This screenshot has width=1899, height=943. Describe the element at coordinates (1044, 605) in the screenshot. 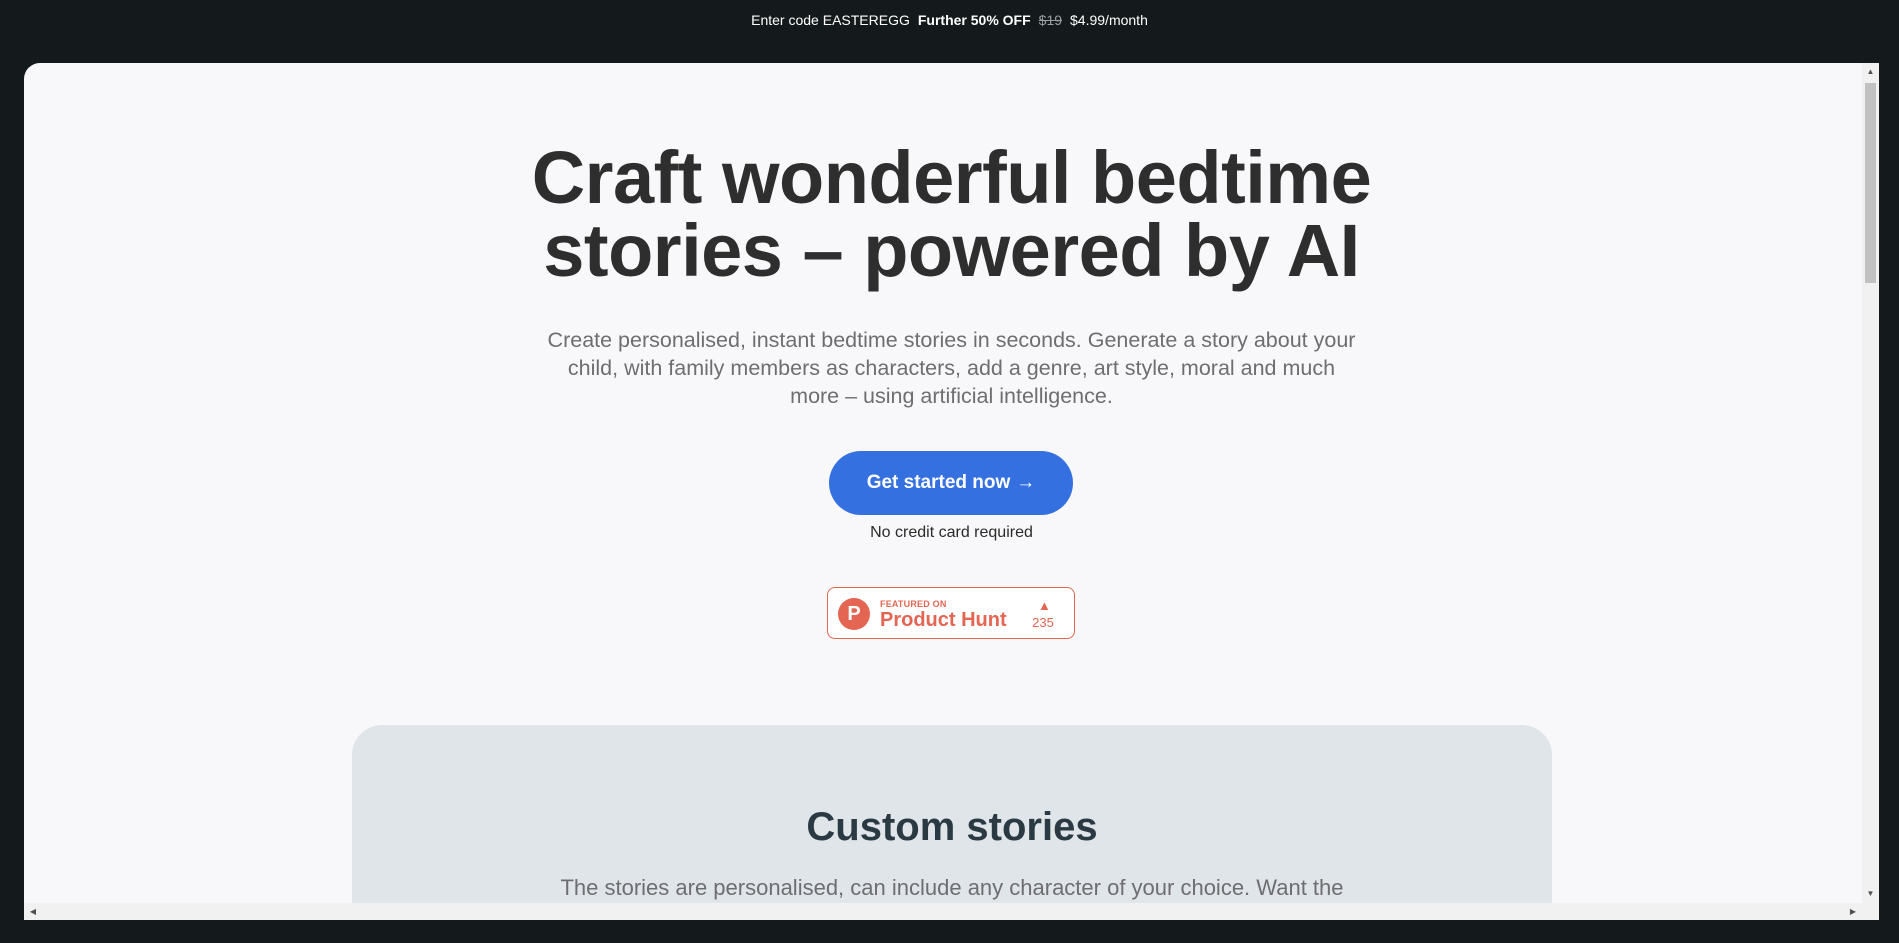

I see `upvote-triangle-icon: ▲` at that location.